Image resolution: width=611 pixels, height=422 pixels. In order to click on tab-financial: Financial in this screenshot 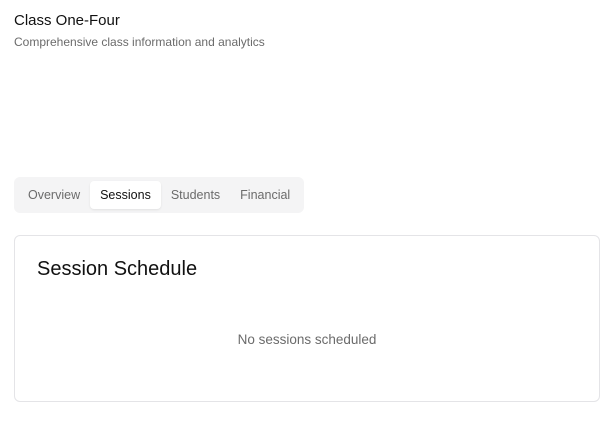, I will do `click(265, 195)`.